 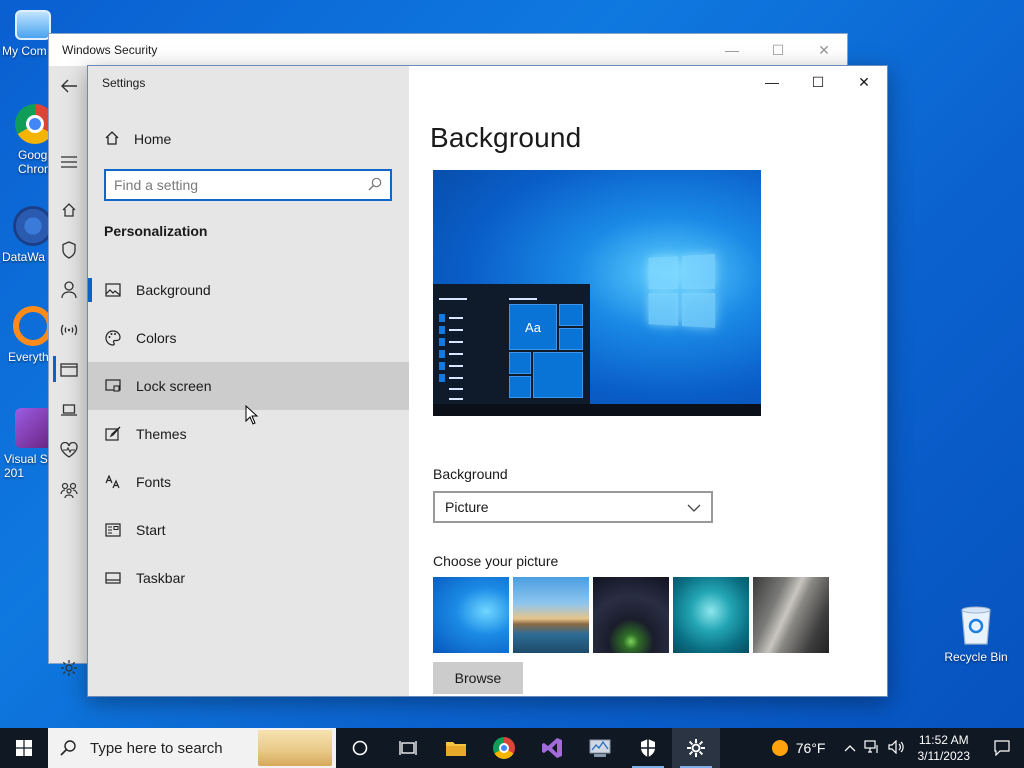 I want to click on minimize-button: —, so click(x=732, y=50).